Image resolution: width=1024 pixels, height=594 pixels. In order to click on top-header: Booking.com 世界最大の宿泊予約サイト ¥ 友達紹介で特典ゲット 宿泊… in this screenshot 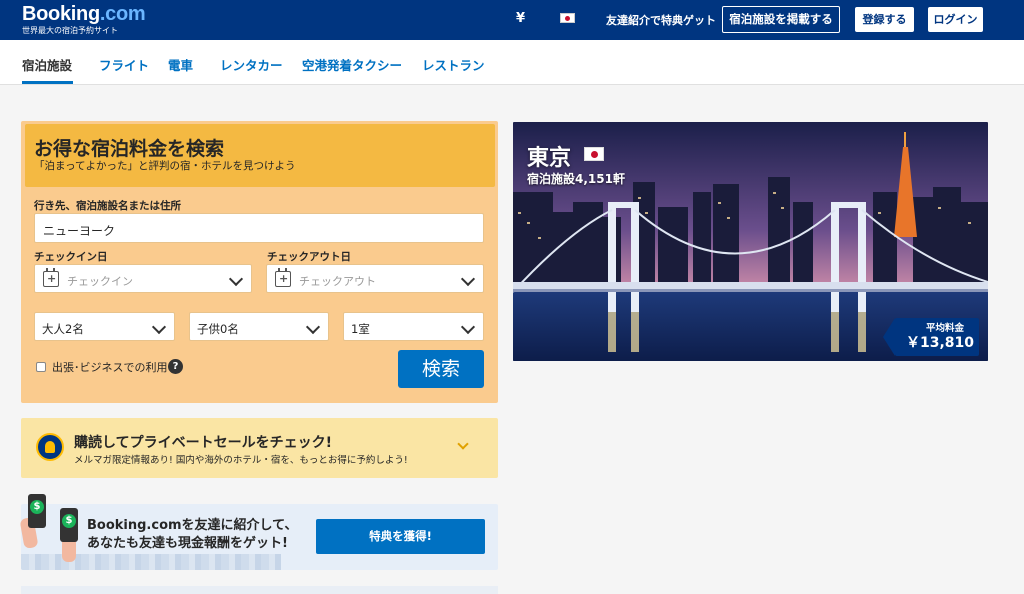, I will do `click(512, 20)`.